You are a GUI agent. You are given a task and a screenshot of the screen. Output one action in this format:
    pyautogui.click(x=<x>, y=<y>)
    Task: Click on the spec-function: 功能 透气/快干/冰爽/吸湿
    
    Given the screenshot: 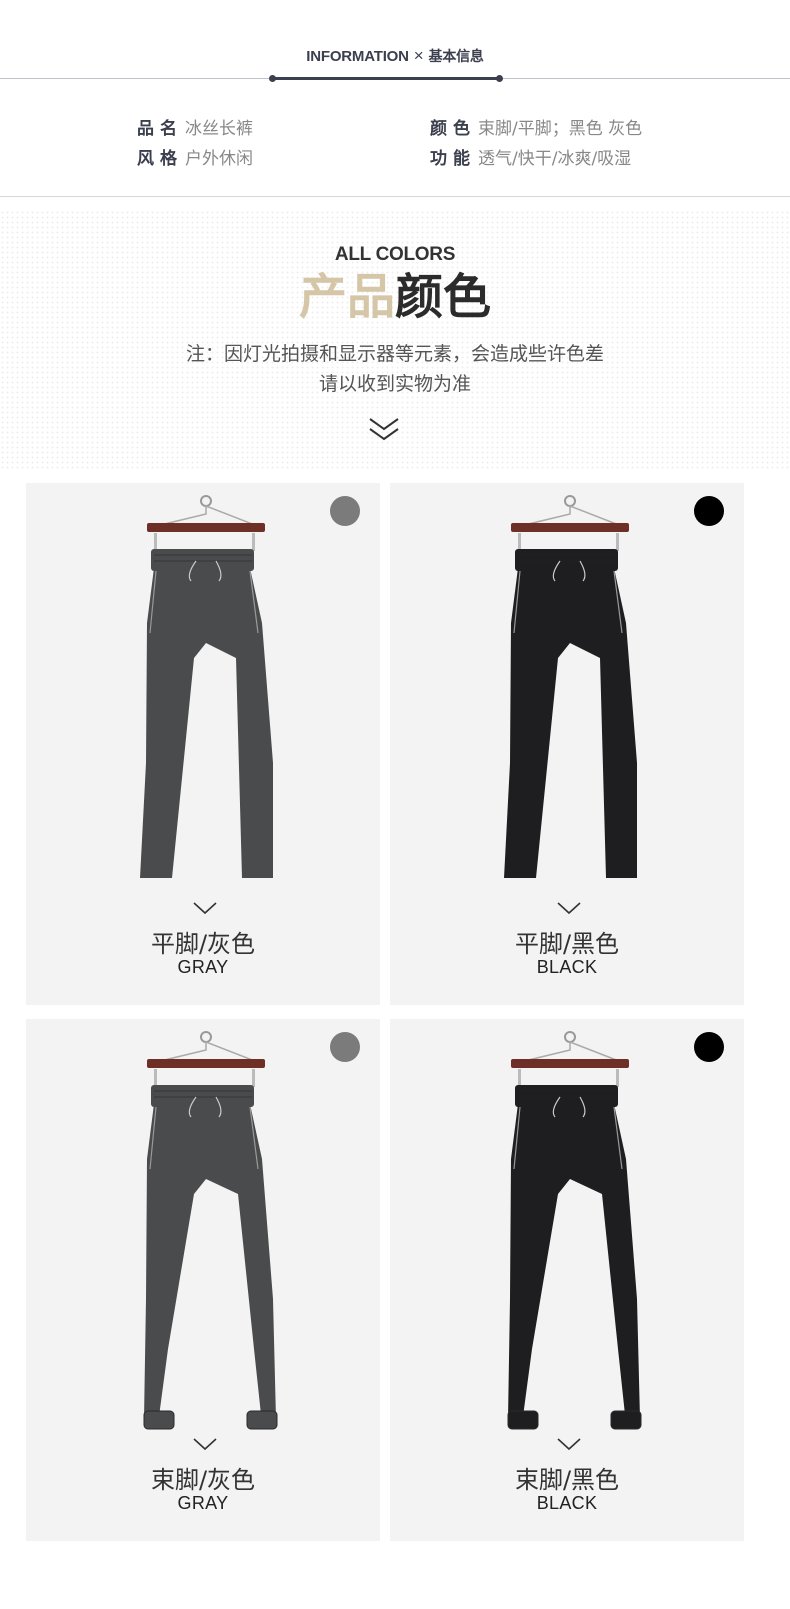 What is the action you would take?
    pyautogui.click(x=531, y=159)
    